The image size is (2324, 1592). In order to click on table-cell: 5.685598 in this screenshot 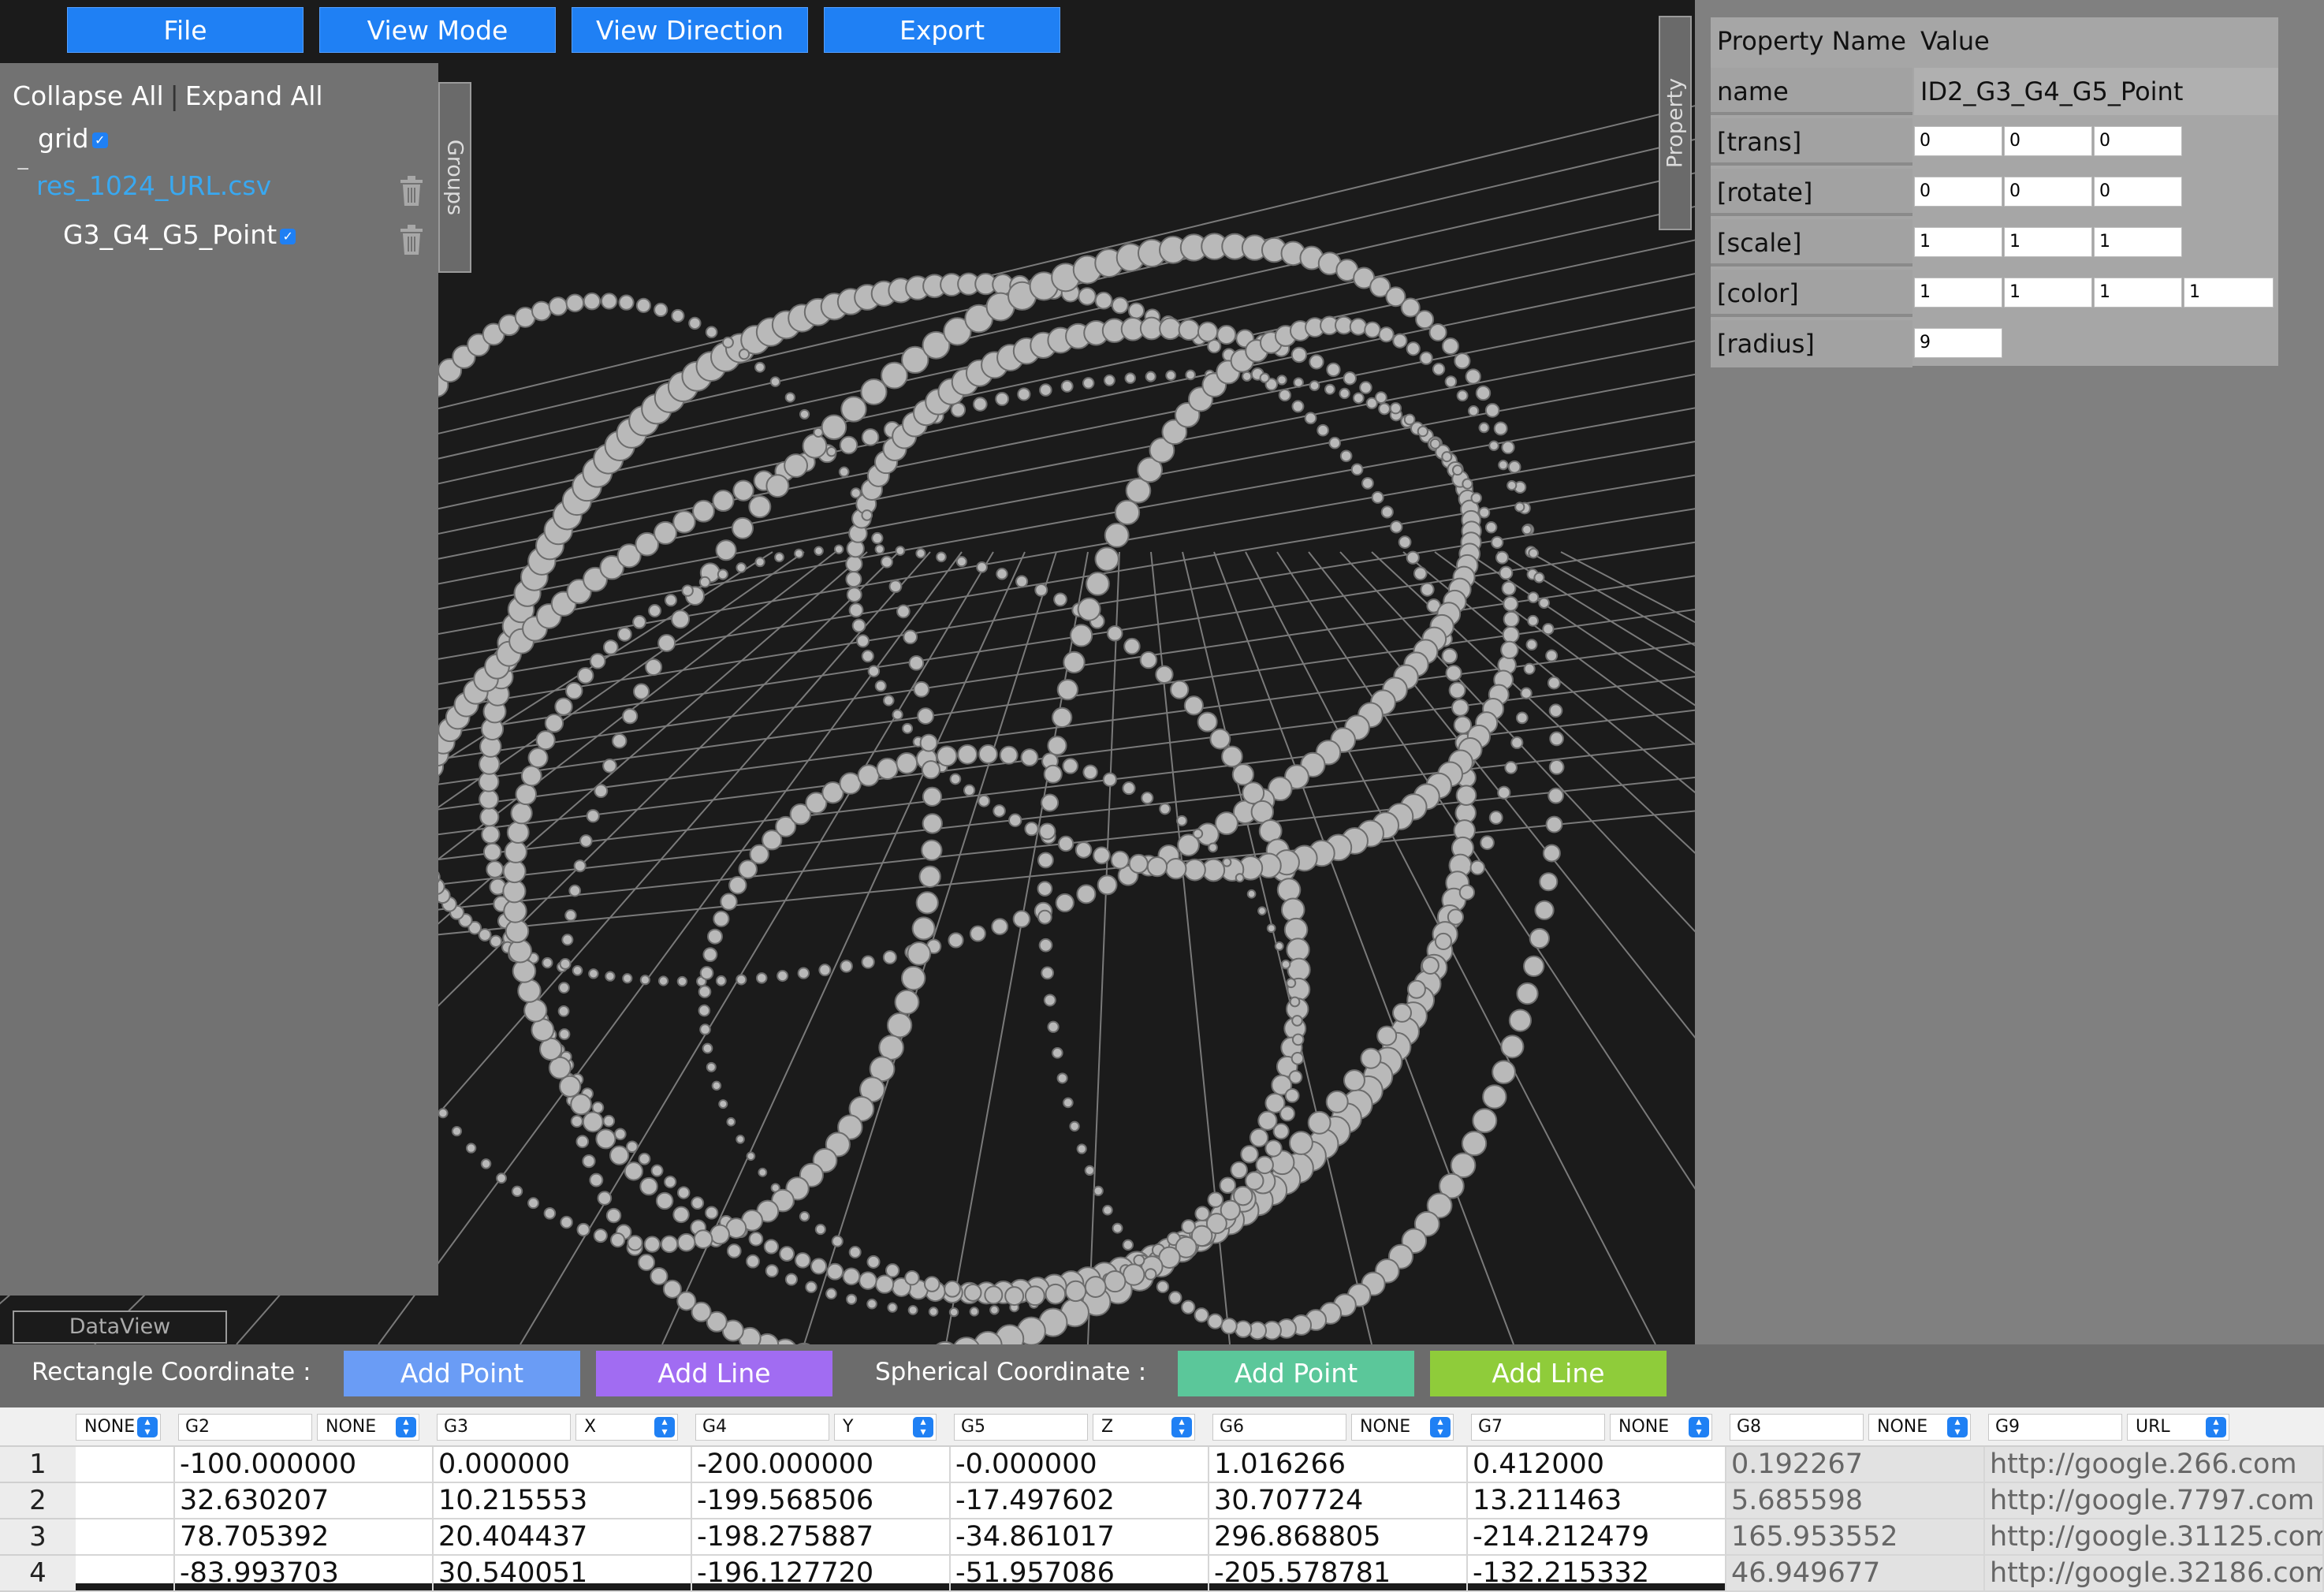, I will do `click(1855, 1501)`.